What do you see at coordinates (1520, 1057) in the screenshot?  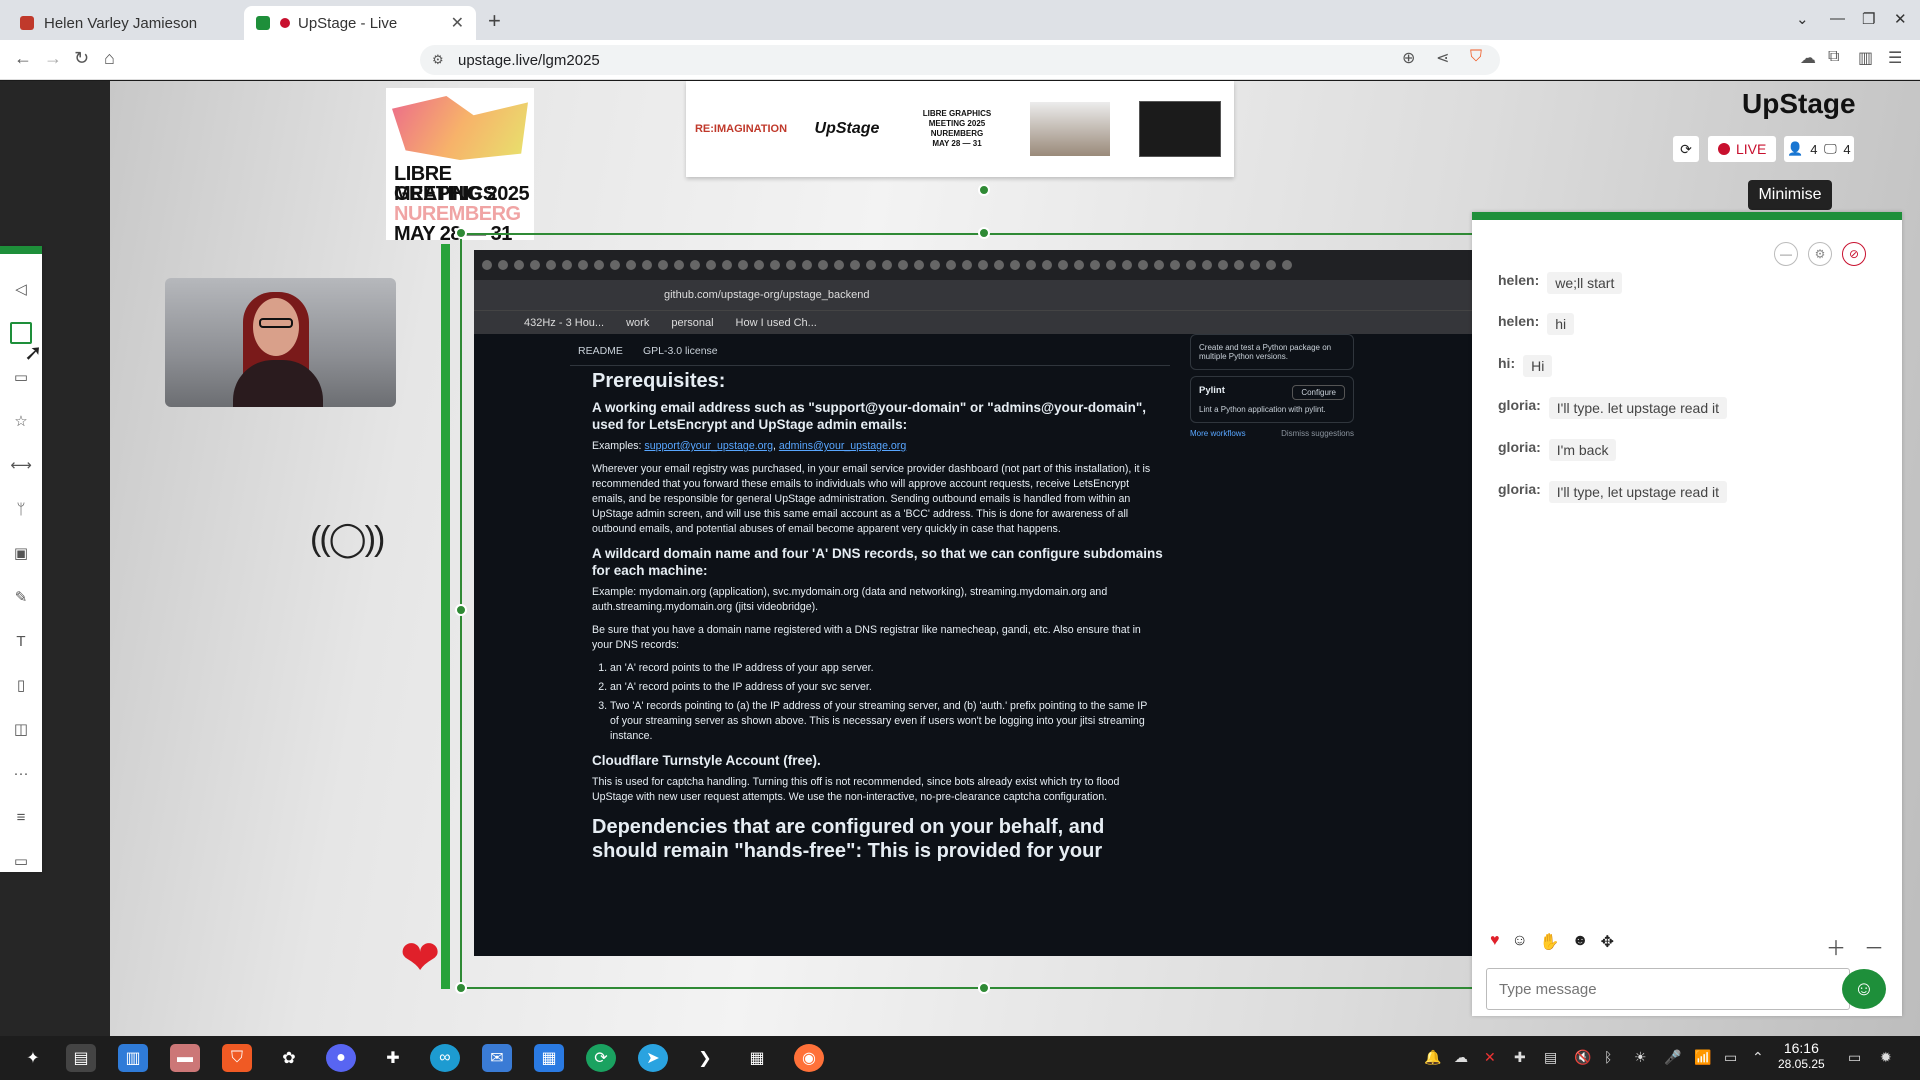 I see `slack-tray-icon: ✚` at bounding box center [1520, 1057].